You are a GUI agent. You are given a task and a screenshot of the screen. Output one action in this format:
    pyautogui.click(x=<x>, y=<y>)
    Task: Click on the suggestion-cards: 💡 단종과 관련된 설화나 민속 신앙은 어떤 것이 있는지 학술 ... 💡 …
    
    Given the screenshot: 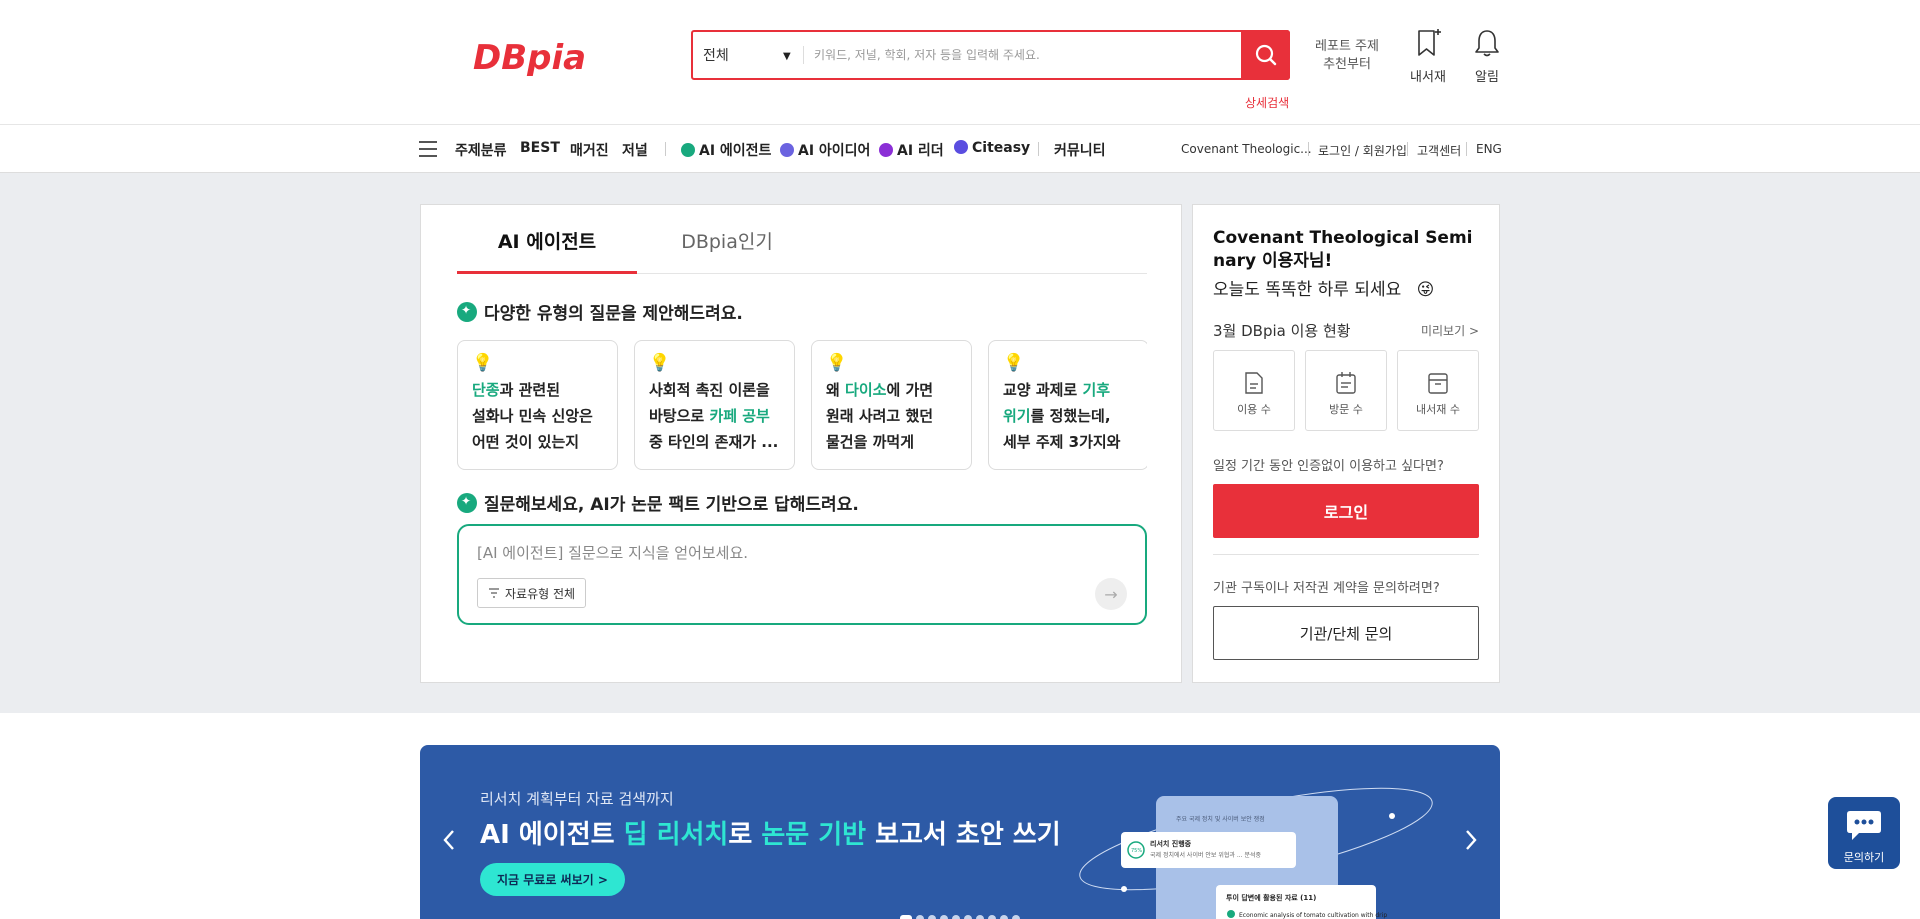 What is the action you would take?
    pyautogui.click(x=802, y=405)
    